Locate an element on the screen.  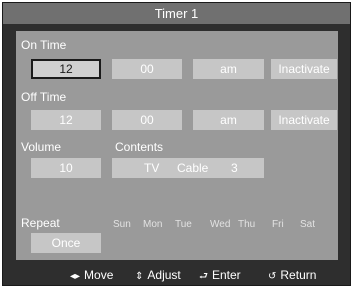
volume-label: Volume is located at coordinates (41, 147).